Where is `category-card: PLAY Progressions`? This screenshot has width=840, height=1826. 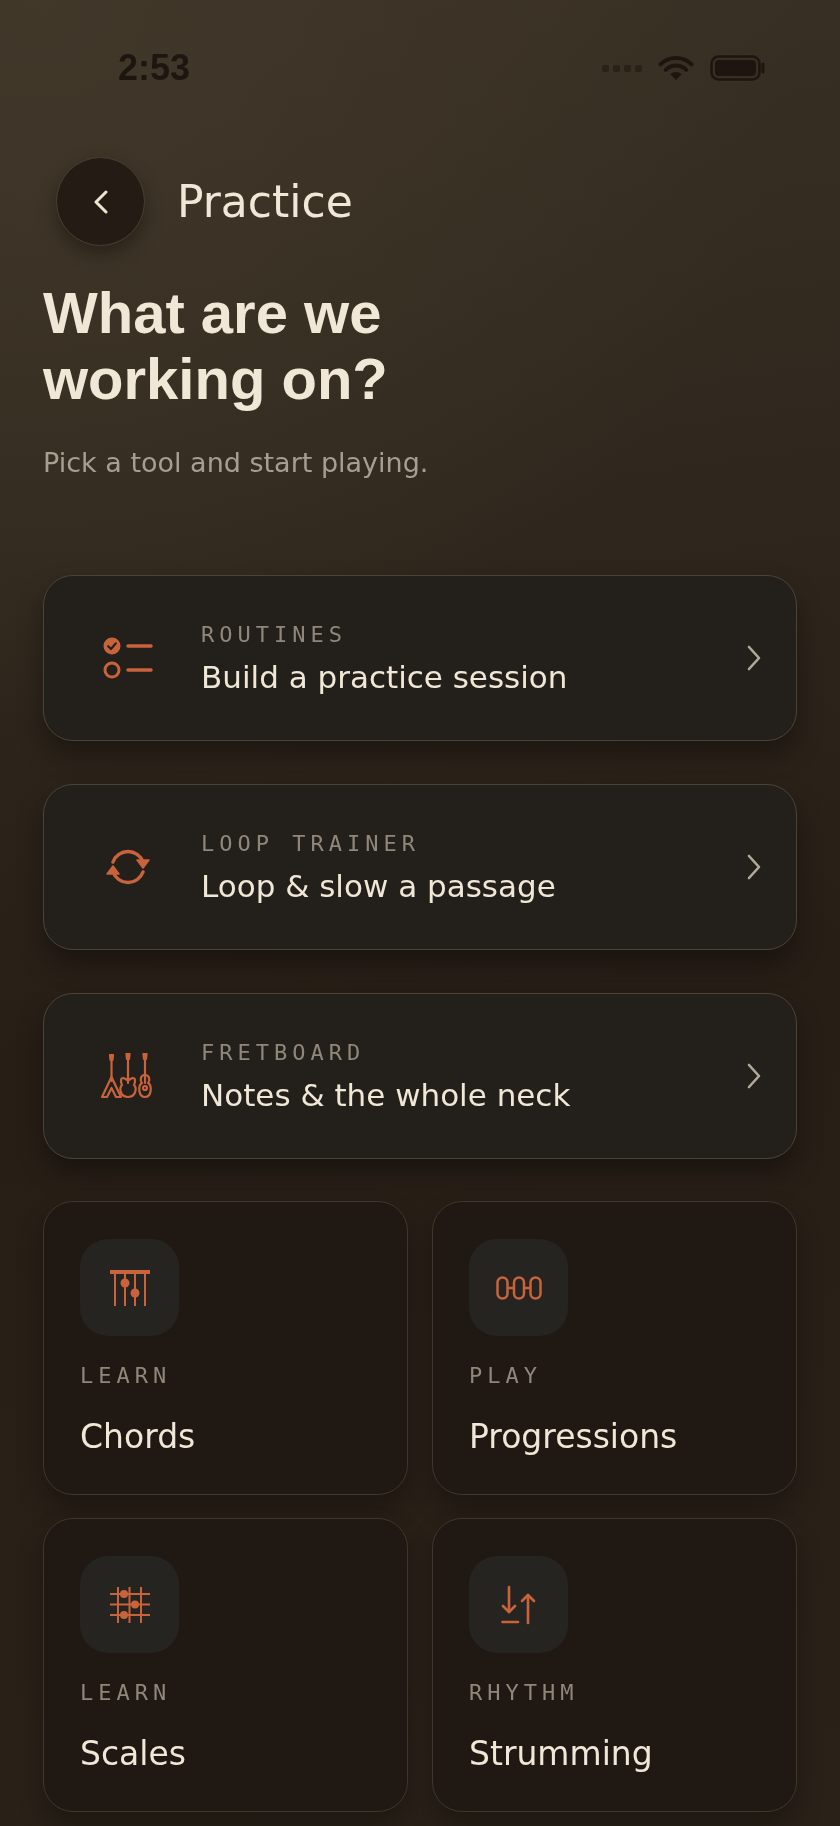 category-card: PLAY Progressions is located at coordinates (614, 1348).